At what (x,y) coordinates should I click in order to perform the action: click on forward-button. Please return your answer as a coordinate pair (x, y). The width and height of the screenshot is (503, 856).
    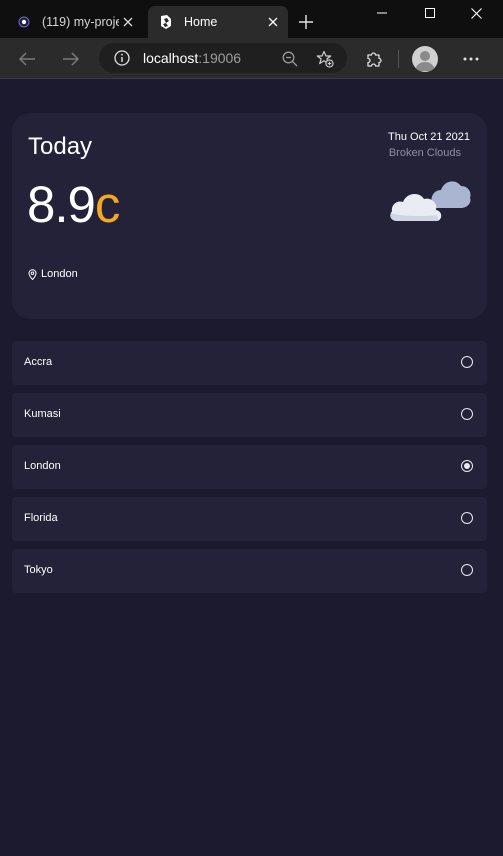
    Looking at the image, I should click on (71, 59).